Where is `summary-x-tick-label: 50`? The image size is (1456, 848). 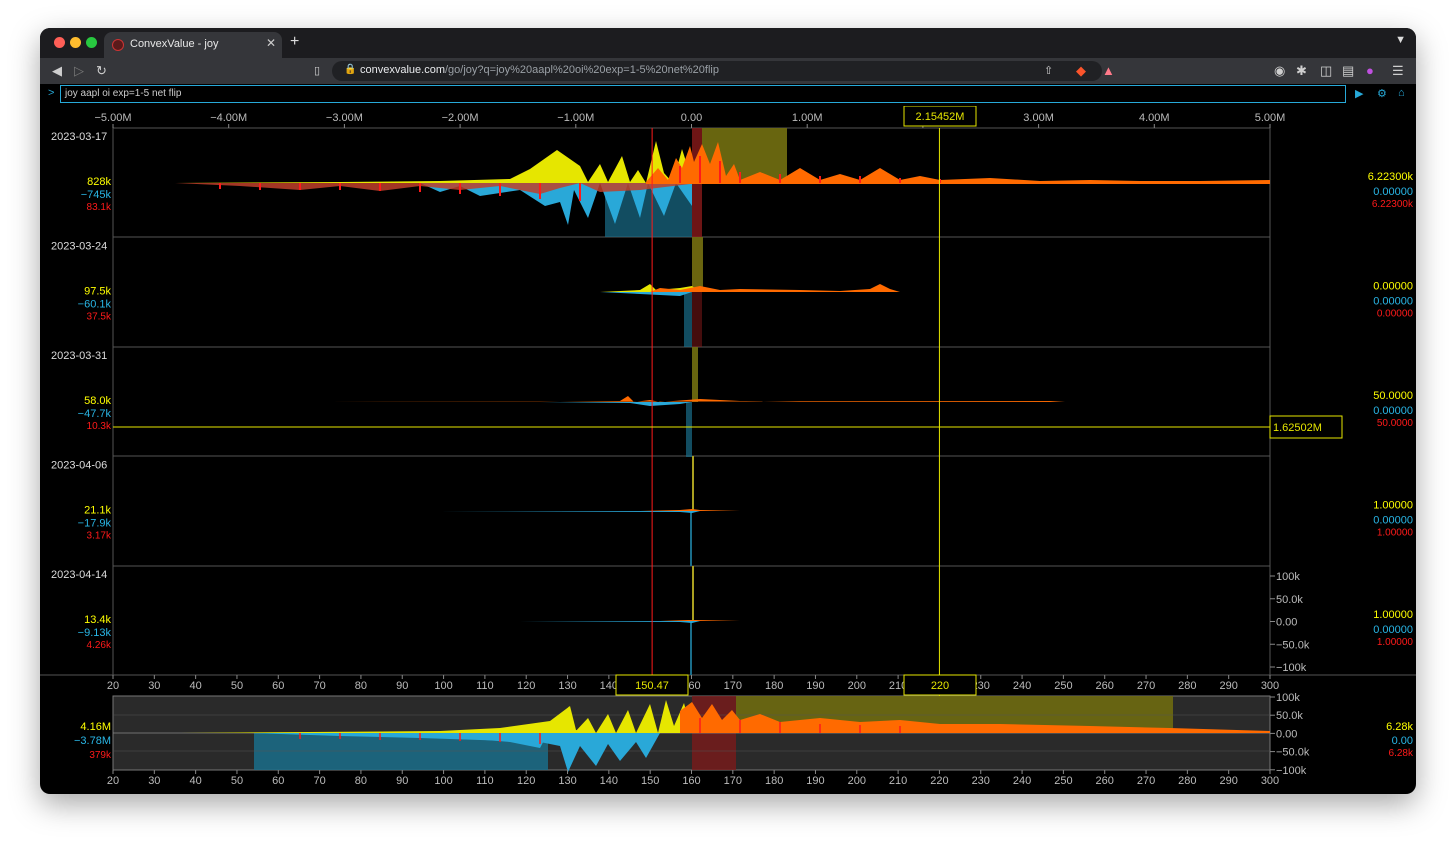
summary-x-tick-label: 50 is located at coordinates (237, 781).